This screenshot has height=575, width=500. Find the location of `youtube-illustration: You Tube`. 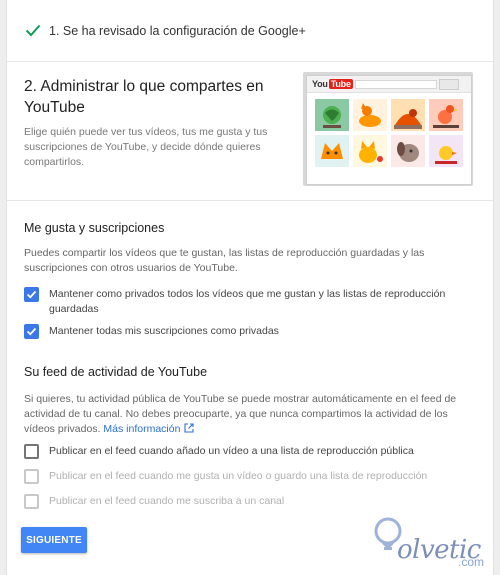

youtube-illustration: You Tube is located at coordinates (390, 132).